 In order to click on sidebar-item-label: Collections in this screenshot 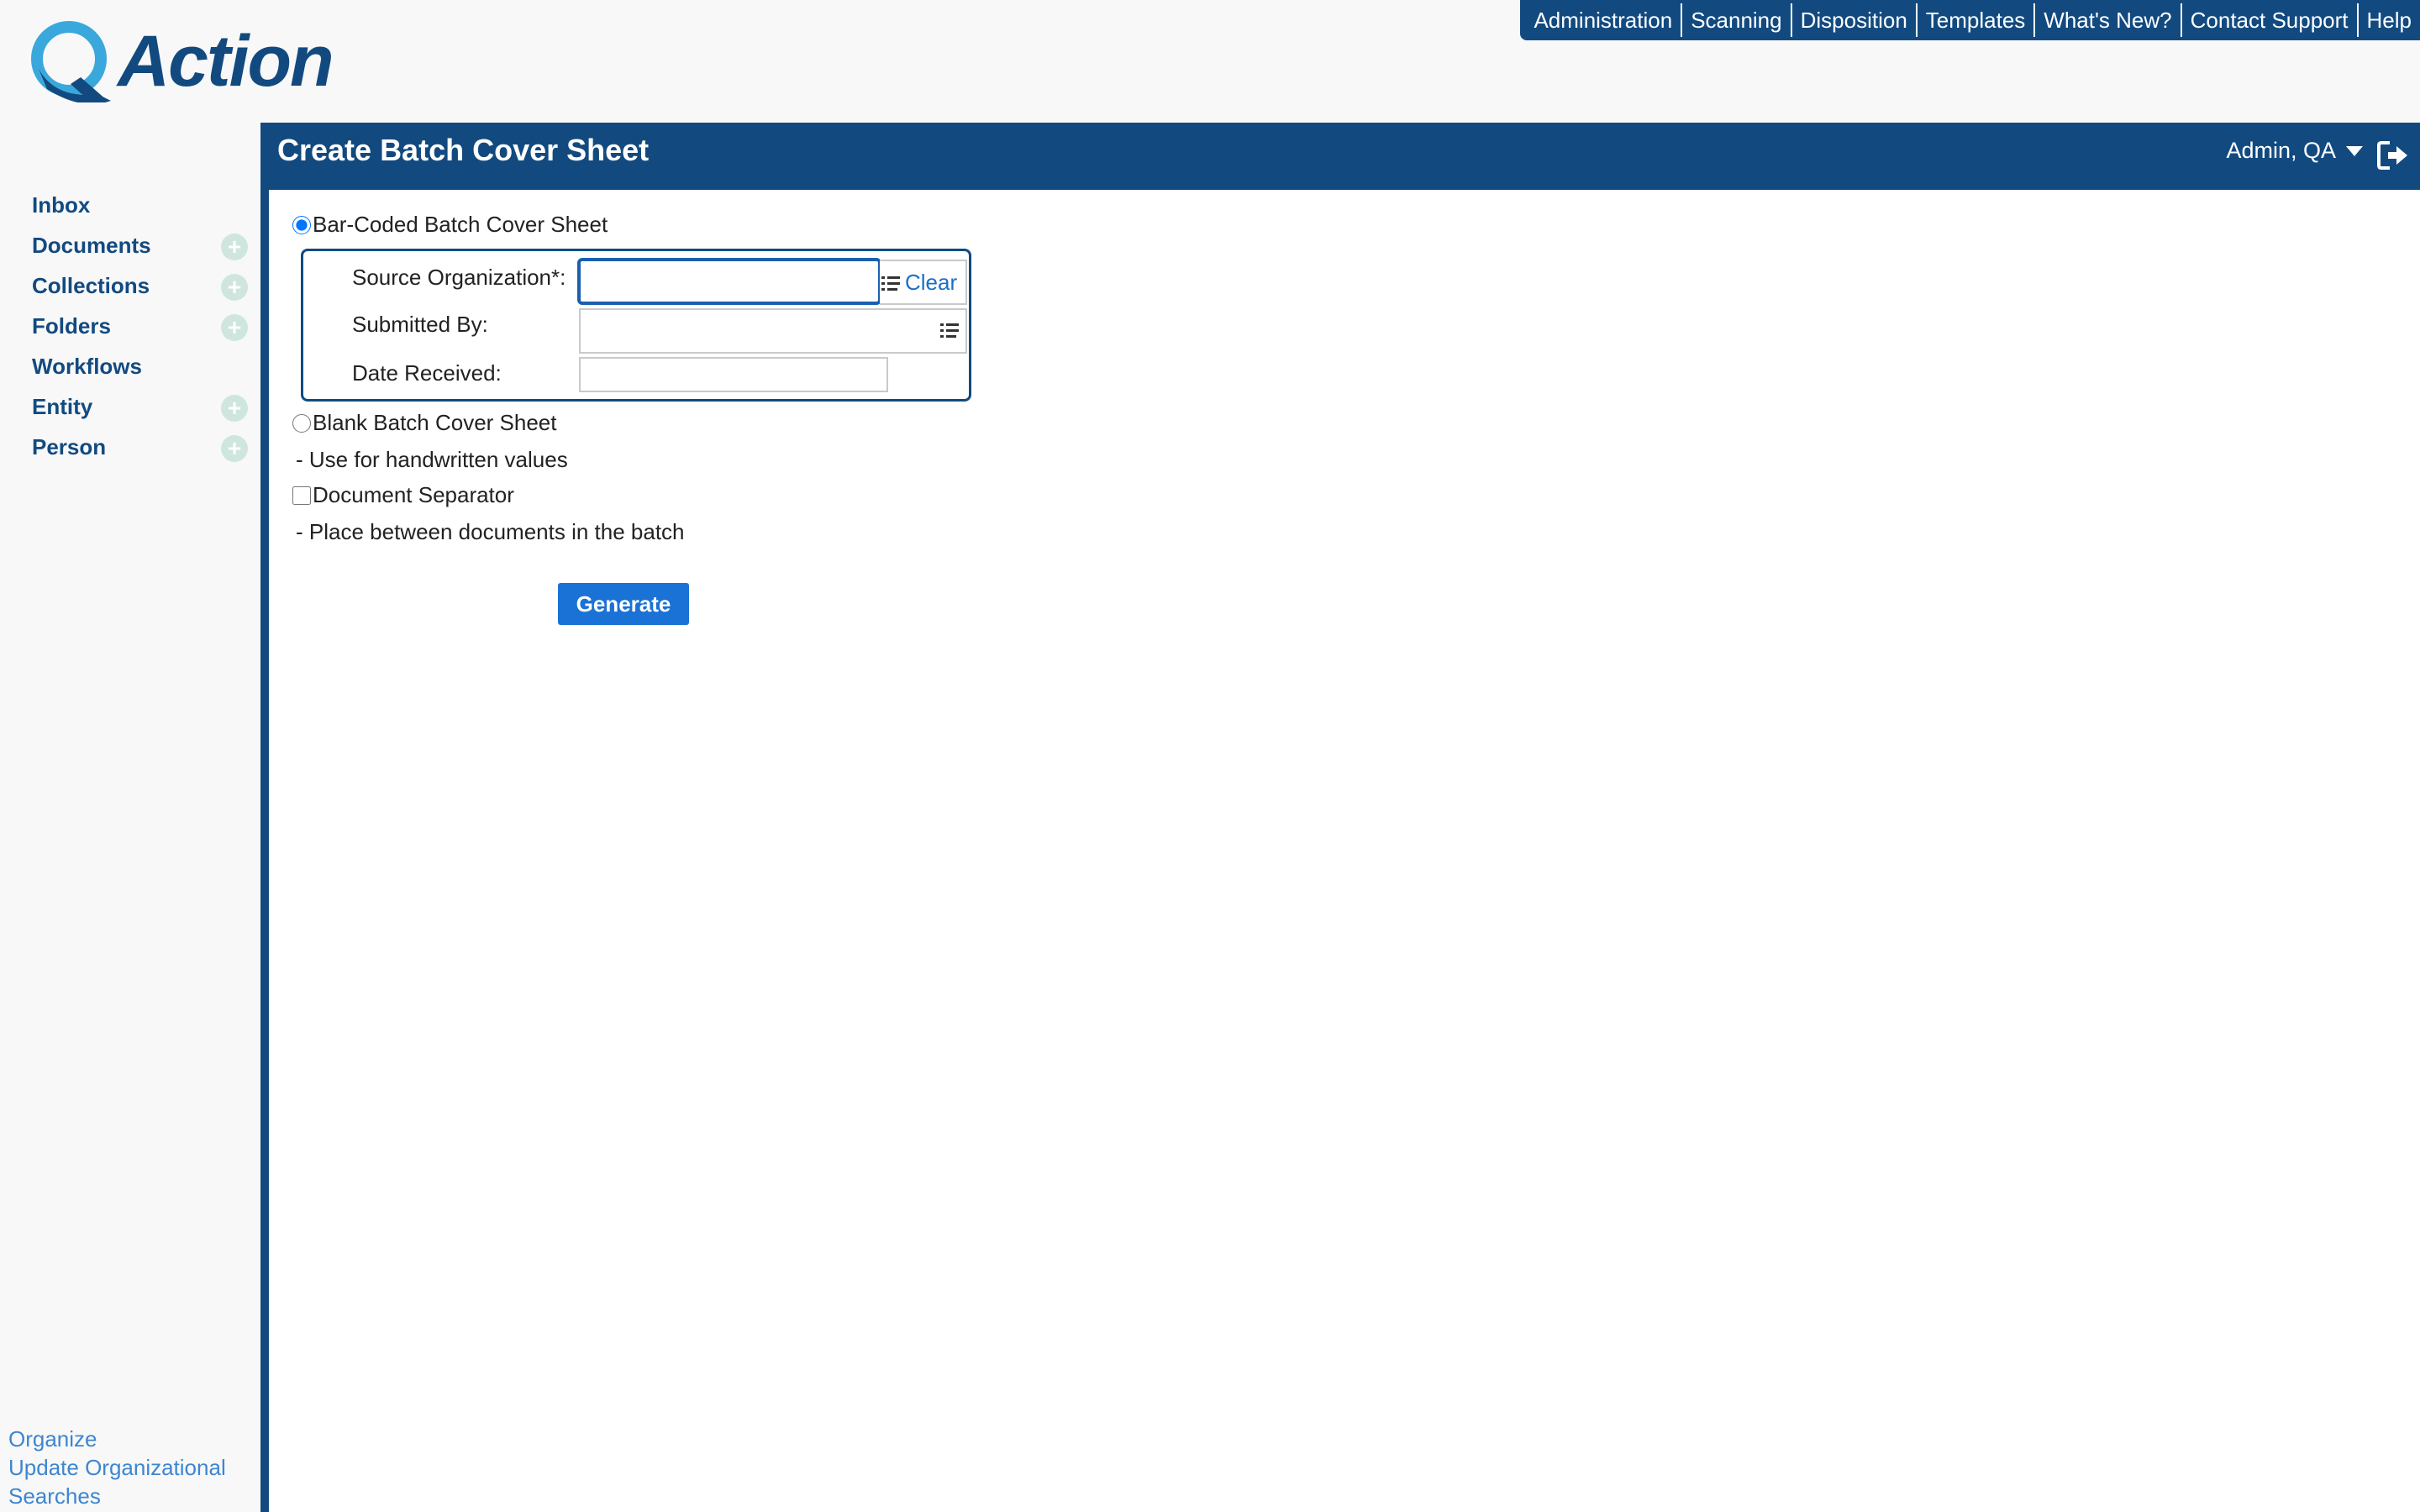, I will do `click(91, 285)`.